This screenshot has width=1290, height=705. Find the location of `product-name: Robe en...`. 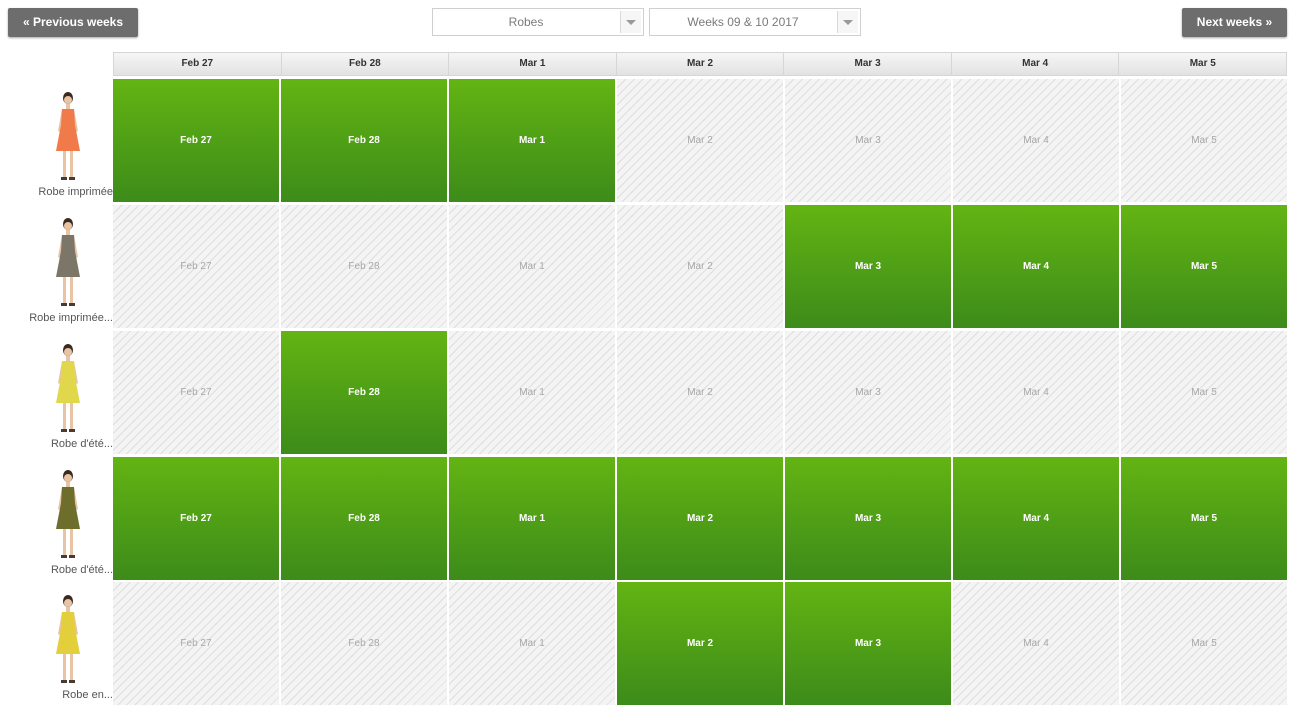

product-name: Robe en... is located at coordinates (56, 695).